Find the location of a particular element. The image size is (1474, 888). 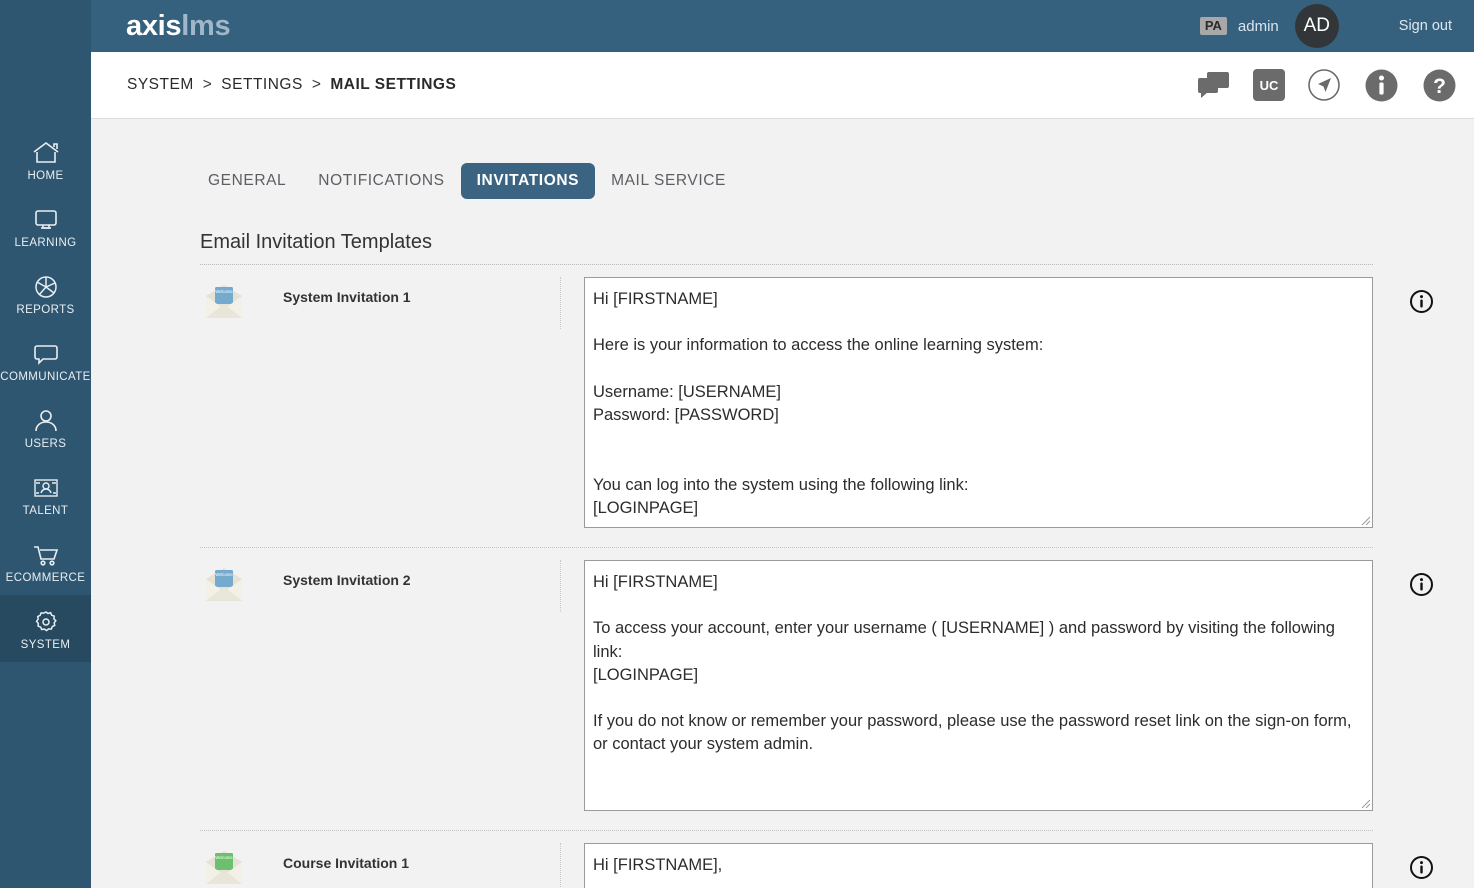

user-name-label: admin is located at coordinates (1258, 26).